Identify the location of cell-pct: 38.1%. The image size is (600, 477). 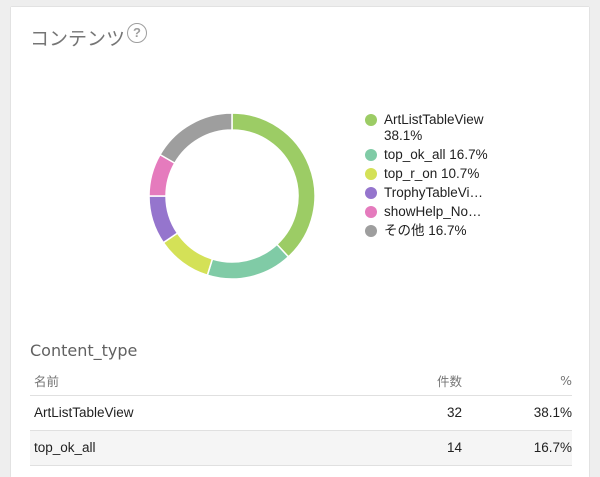
(517, 413).